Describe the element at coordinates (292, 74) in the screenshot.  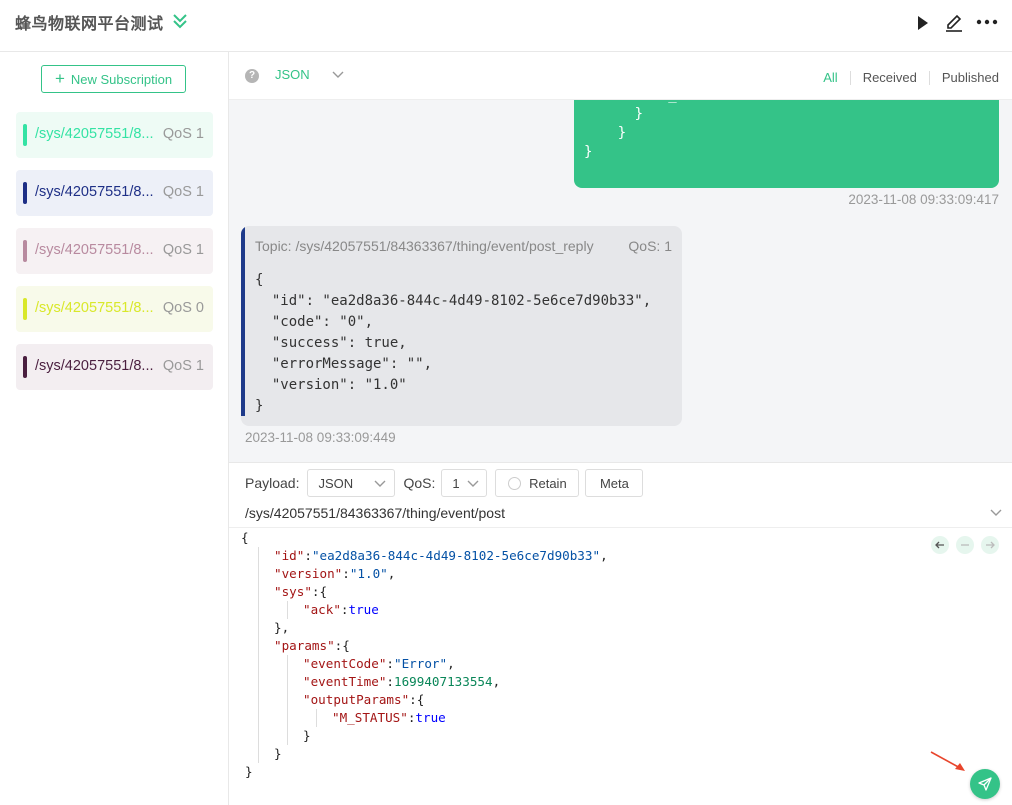
I see `message-format-select: JSON` at that location.